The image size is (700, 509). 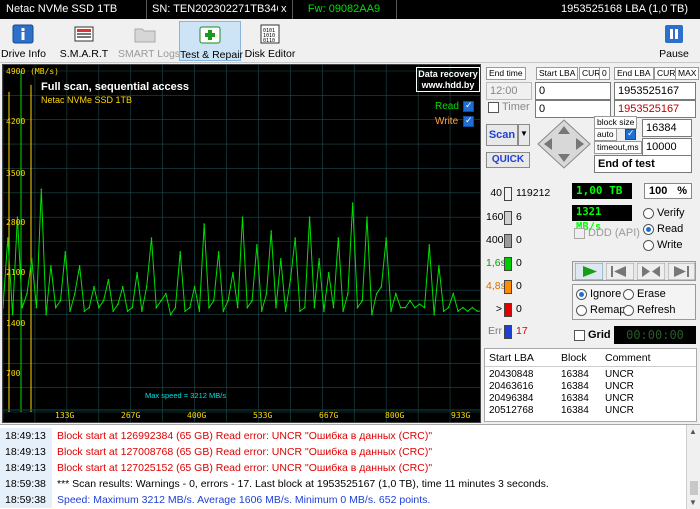 What do you see at coordinates (628, 310) in the screenshot?
I see `refresh-radio` at bounding box center [628, 310].